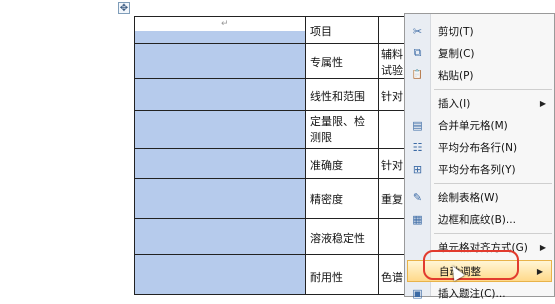 The height and width of the screenshot is (304, 555). What do you see at coordinates (417, 147) in the screenshot?
I see `distribute-rows-icon: ☷` at bounding box center [417, 147].